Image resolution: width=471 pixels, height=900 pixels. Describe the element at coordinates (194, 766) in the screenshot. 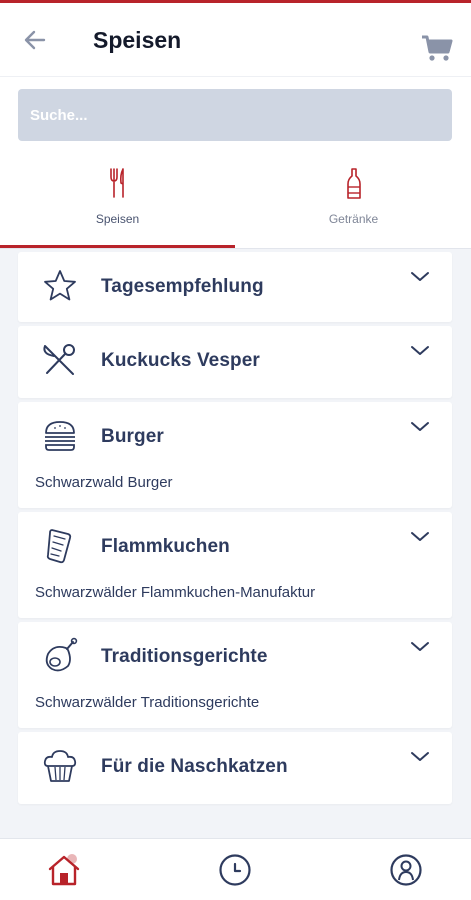

I see `category-name: Für die Naschkatzen` at that location.